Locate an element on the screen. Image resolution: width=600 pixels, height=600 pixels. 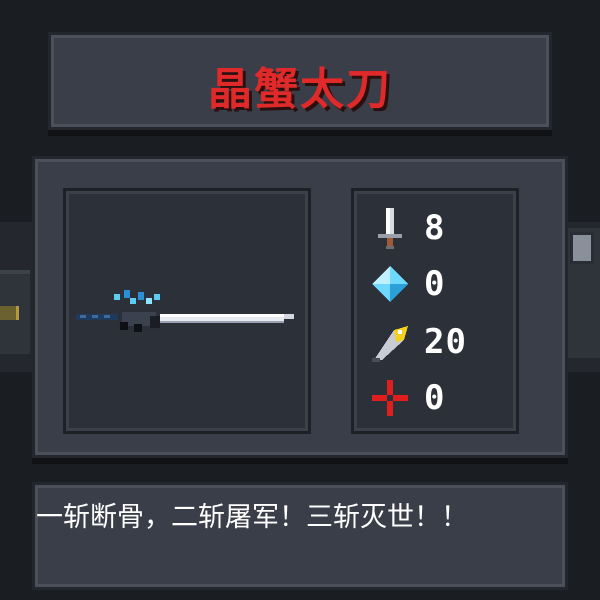
dungeon-pillar is located at coordinates (582, 248).